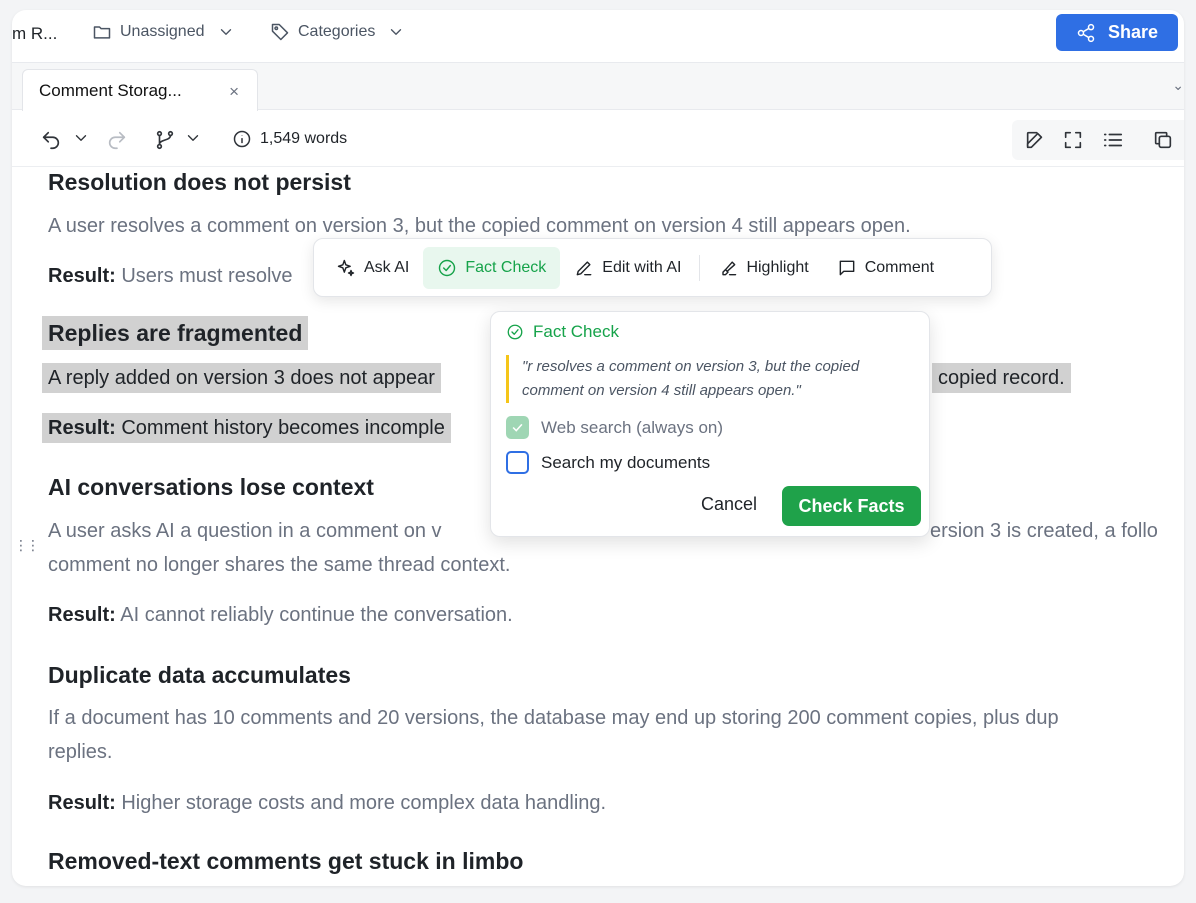 The height and width of the screenshot is (903, 1196). I want to click on ask-ai-label: Ask AI, so click(387, 267).